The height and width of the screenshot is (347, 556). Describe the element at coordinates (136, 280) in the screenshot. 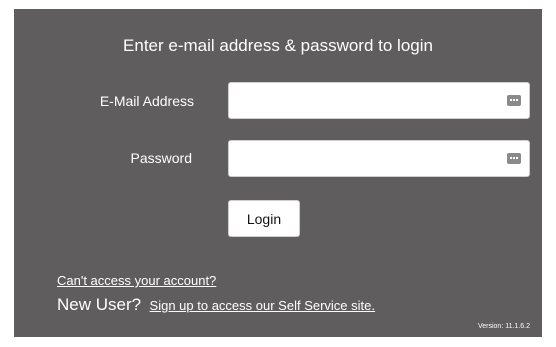

I see `cant-access-account-link: Can't access your account?` at that location.